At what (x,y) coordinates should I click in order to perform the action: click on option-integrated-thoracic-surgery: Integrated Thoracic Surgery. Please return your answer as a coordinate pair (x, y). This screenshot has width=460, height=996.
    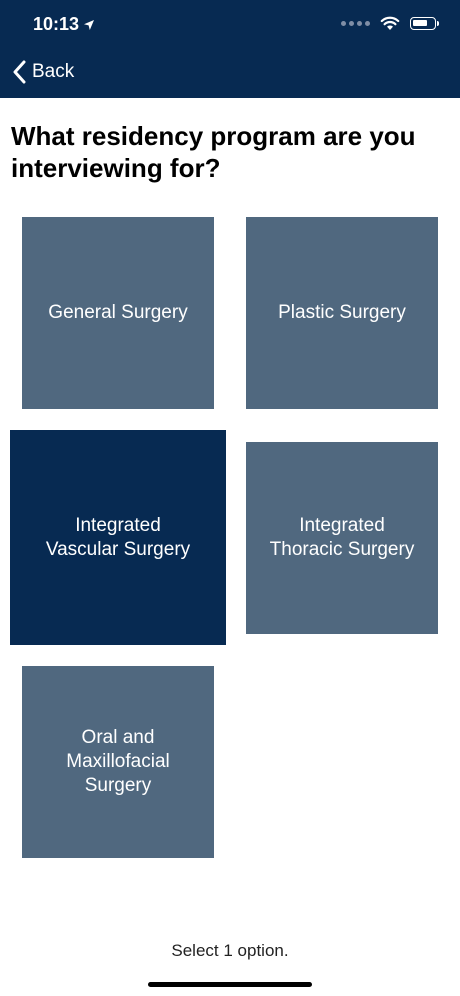
    Looking at the image, I should click on (342, 538).